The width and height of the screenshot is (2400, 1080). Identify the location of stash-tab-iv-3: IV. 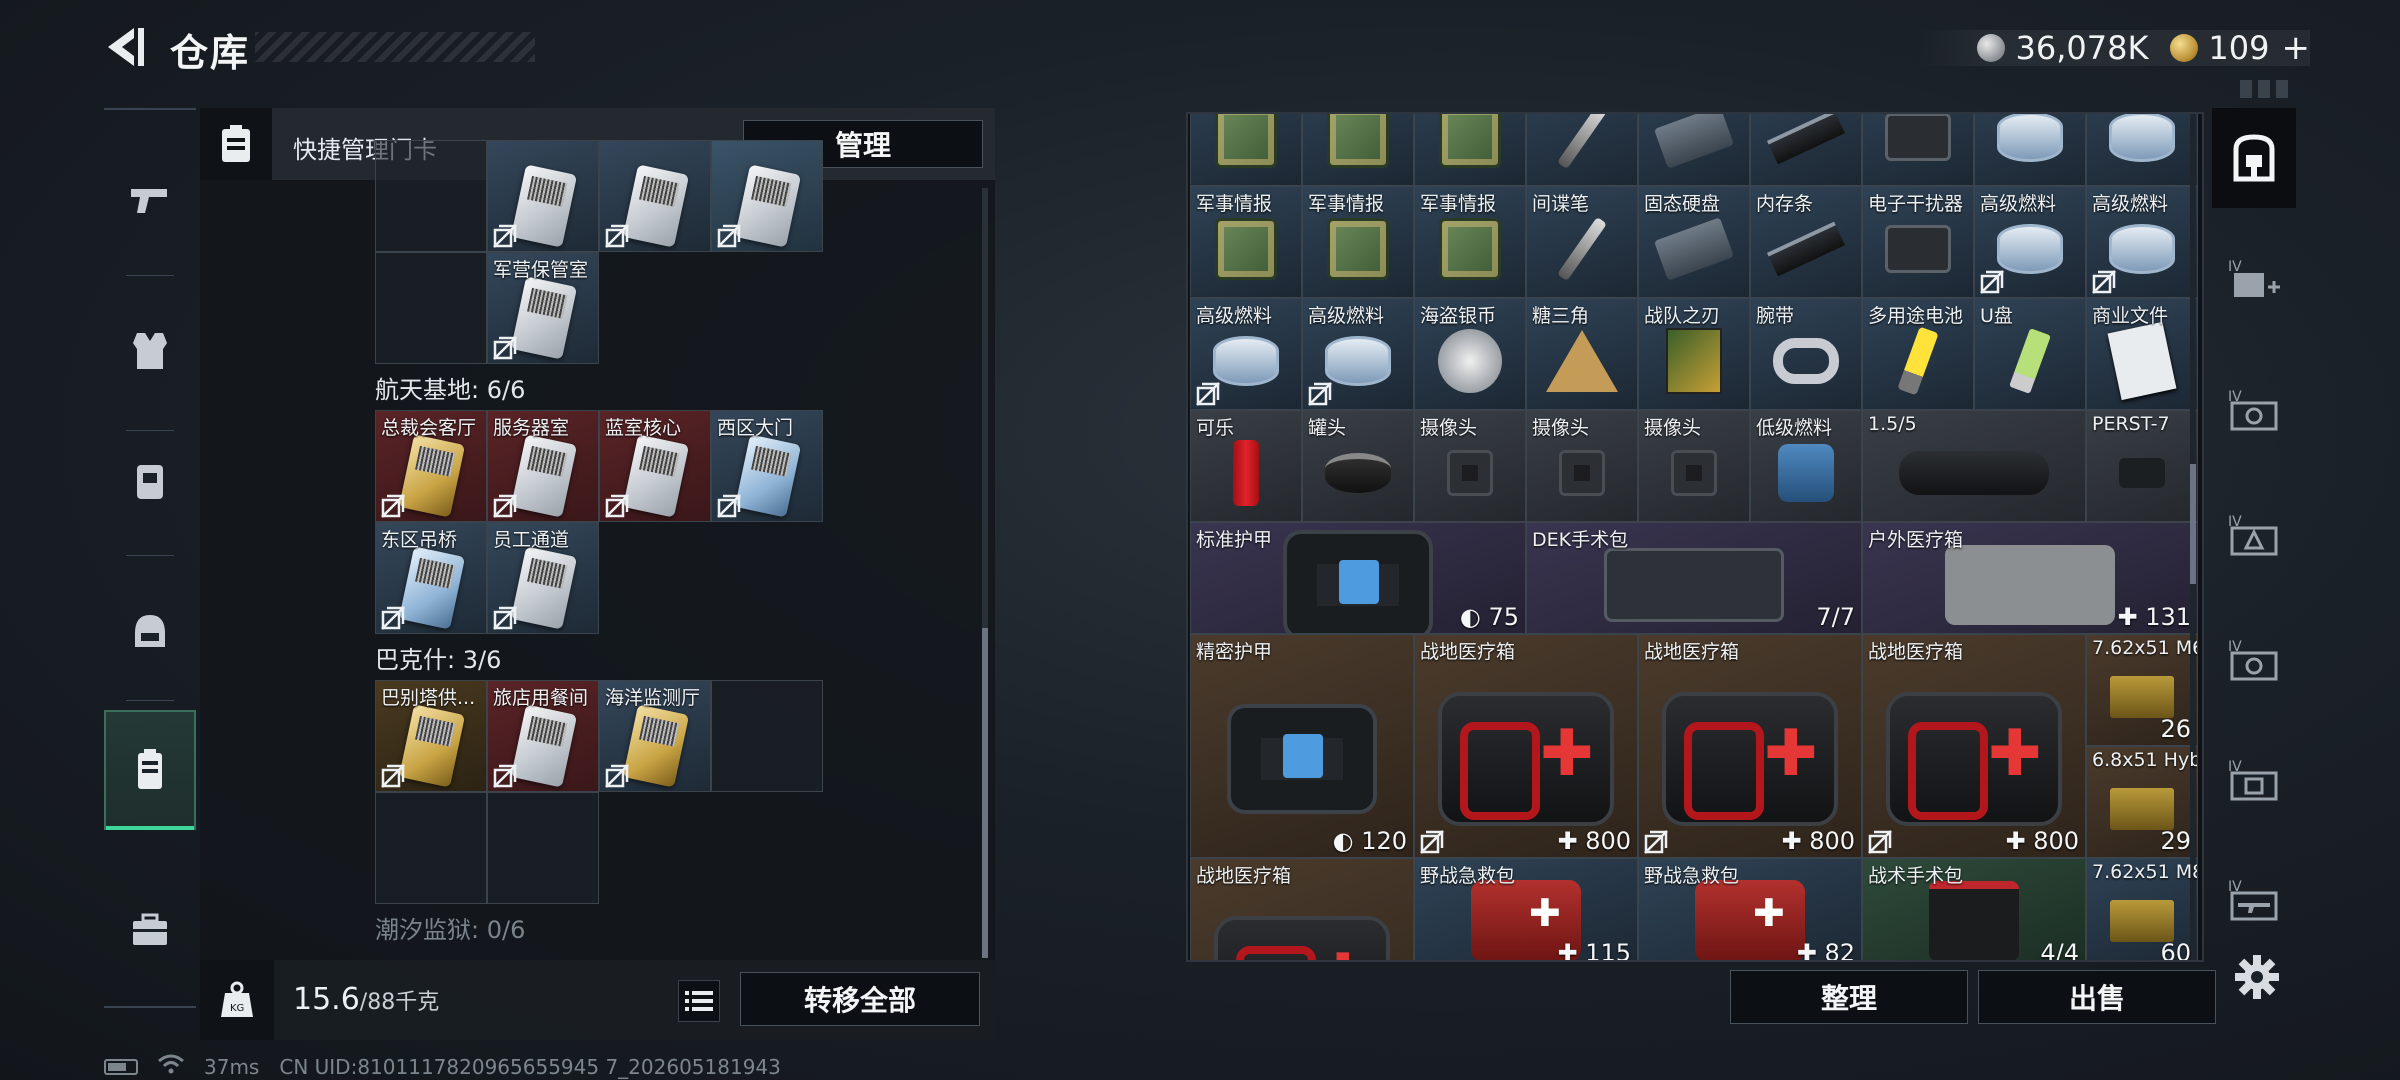
(2254, 658).